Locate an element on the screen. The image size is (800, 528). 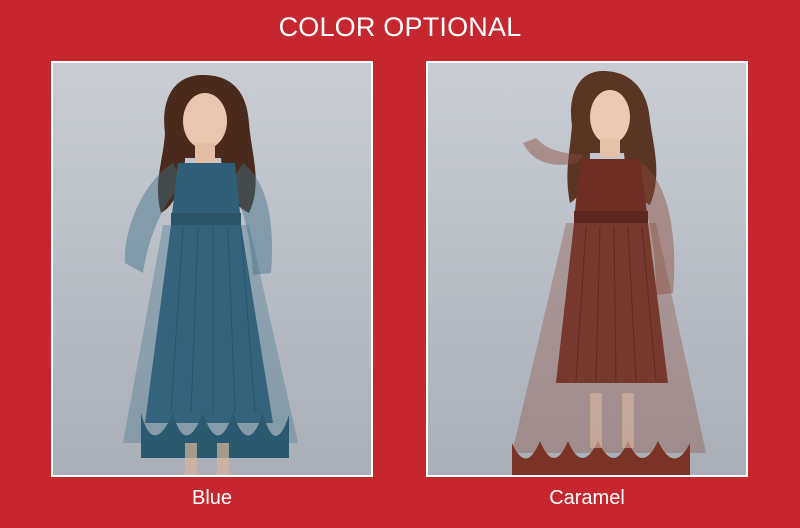
page-title: COLOR OPTIONAL is located at coordinates (400, 27).